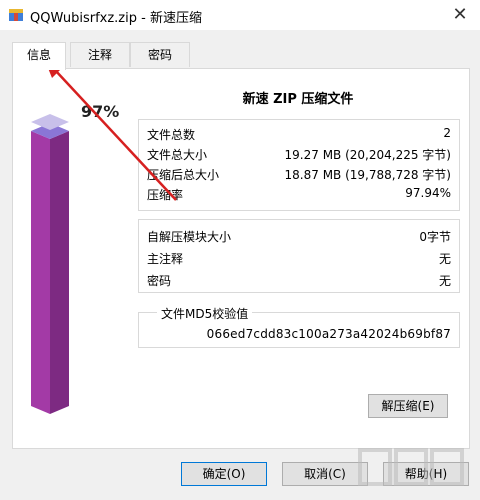 The image size is (480, 500). I want to click on title-bar: QQWubisrfxz.zip - 新速压缩 ✕, so click(240, 15).